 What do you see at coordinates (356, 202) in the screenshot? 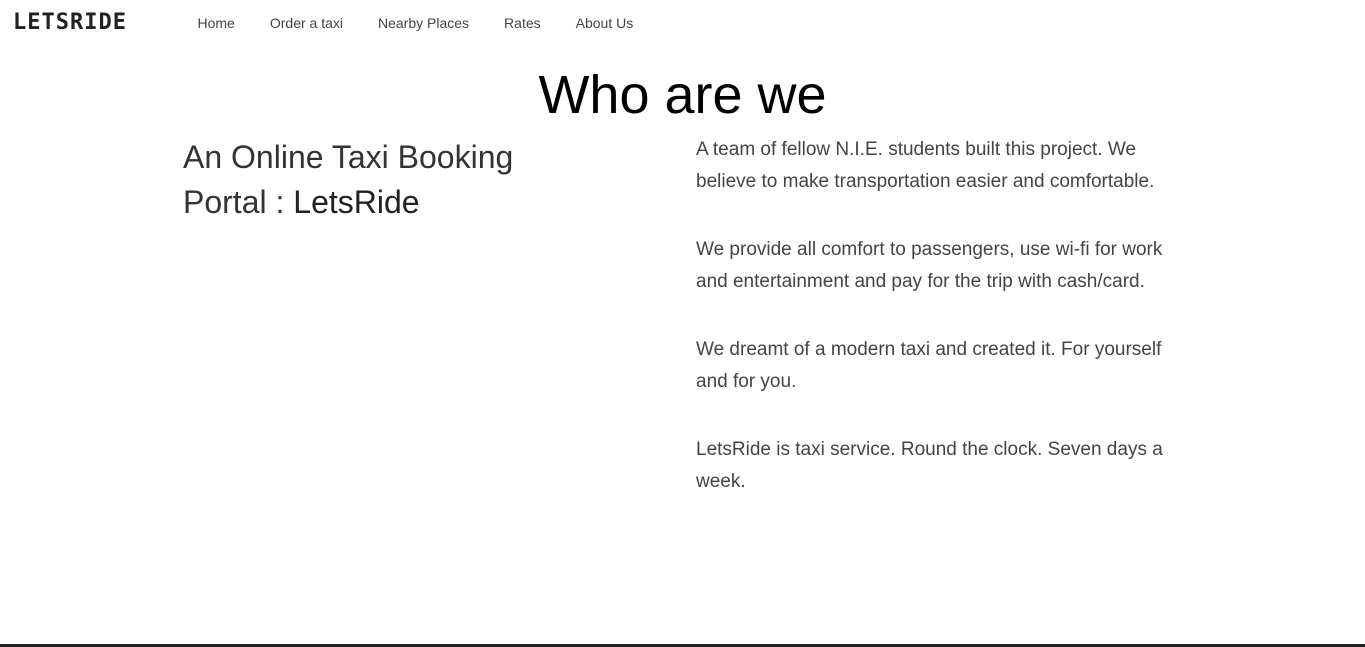
I see `subtitle-brand: LetsRide` at bounding box center [356, 202].